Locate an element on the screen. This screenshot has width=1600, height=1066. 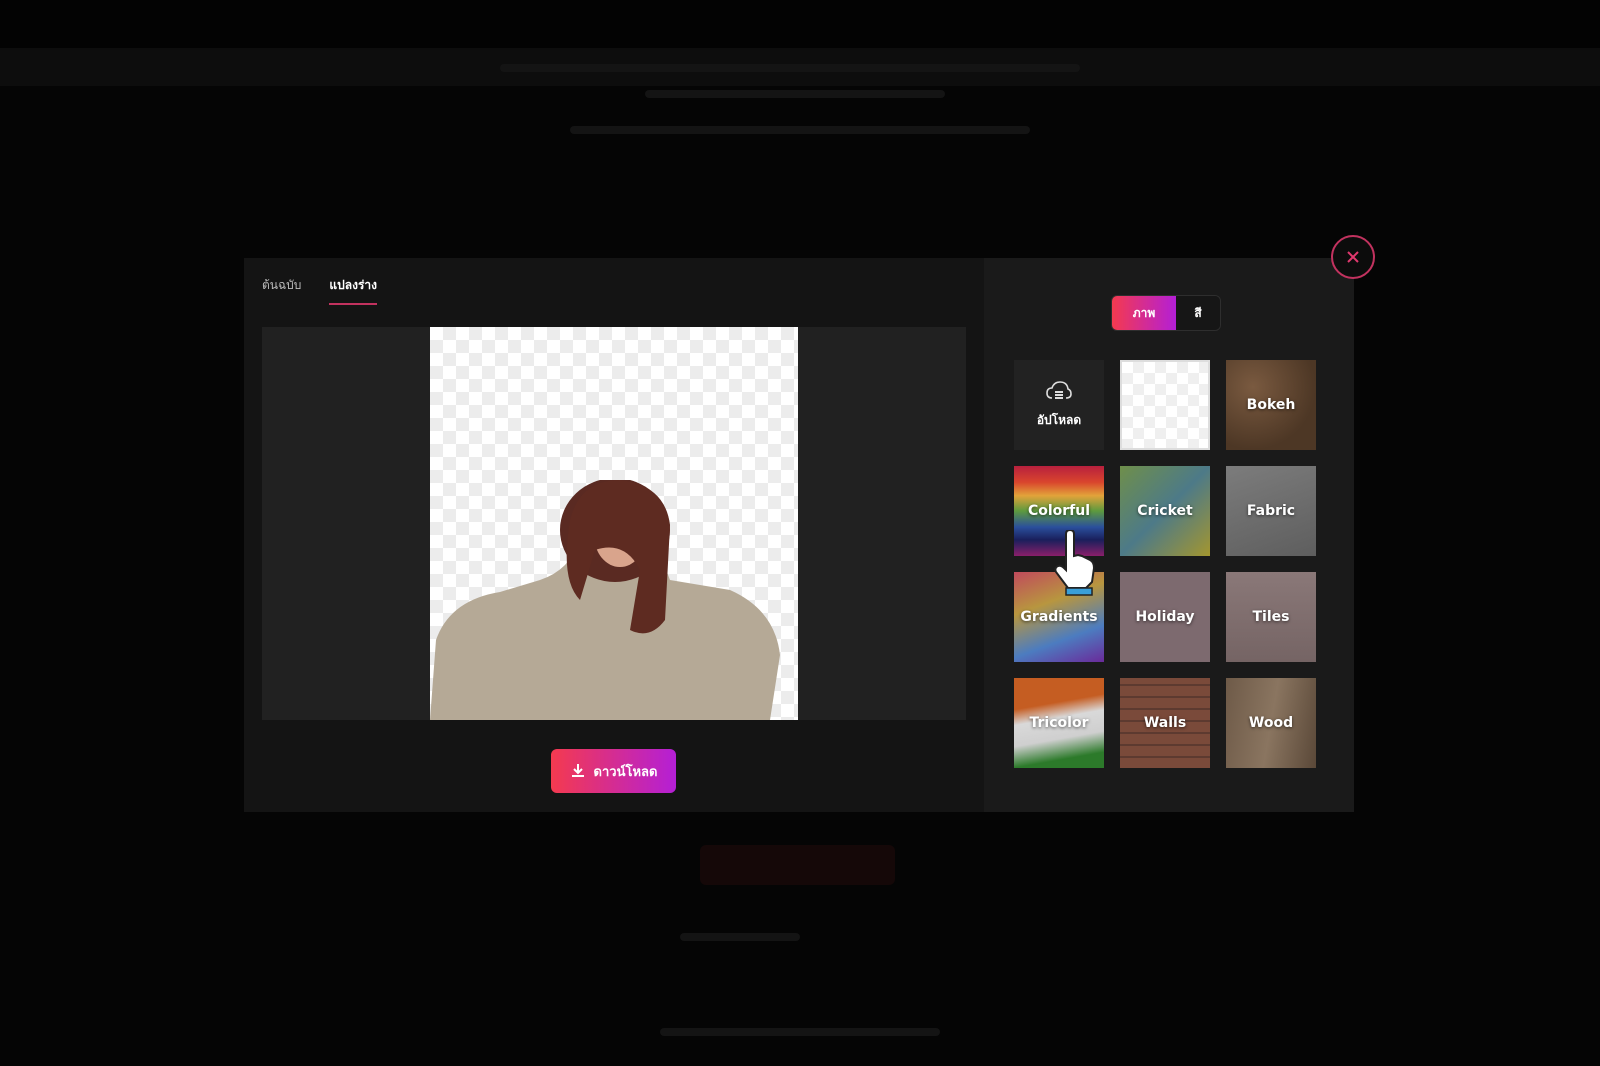
tile-label: Wood is located at coordinates (1271, 723).